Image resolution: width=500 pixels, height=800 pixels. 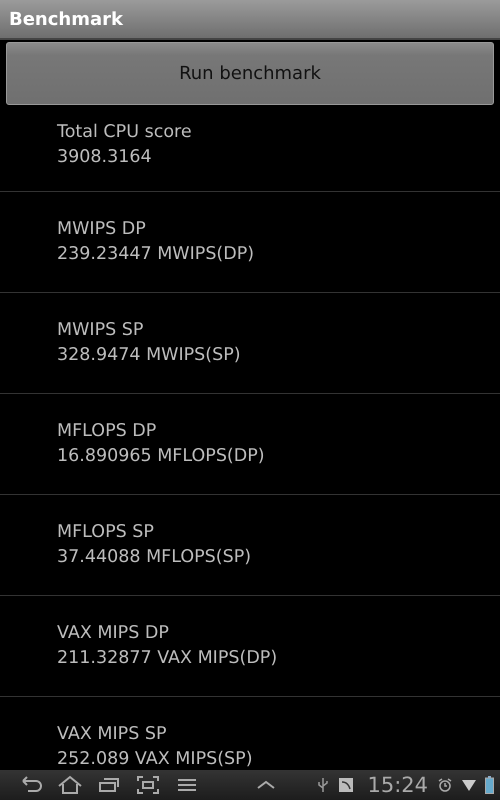 What do you see at coordinates (66, 19) in the screenshot?
I see `window-title: Benchmark` at bounding box center [66, 19].